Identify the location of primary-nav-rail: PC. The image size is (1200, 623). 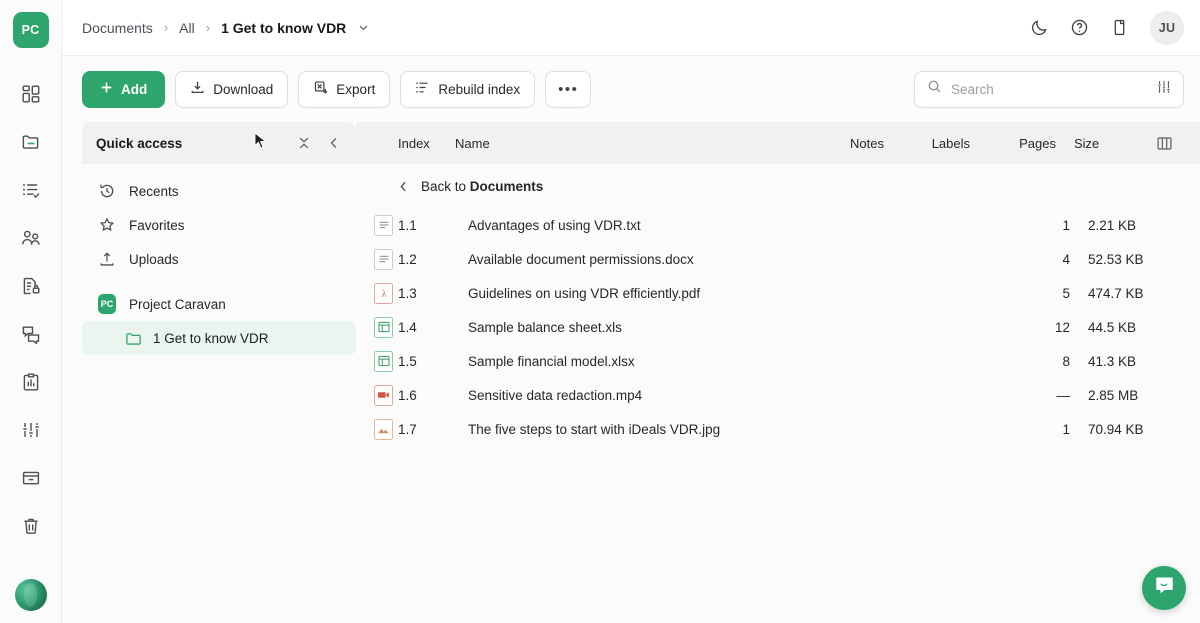
(31, 311).